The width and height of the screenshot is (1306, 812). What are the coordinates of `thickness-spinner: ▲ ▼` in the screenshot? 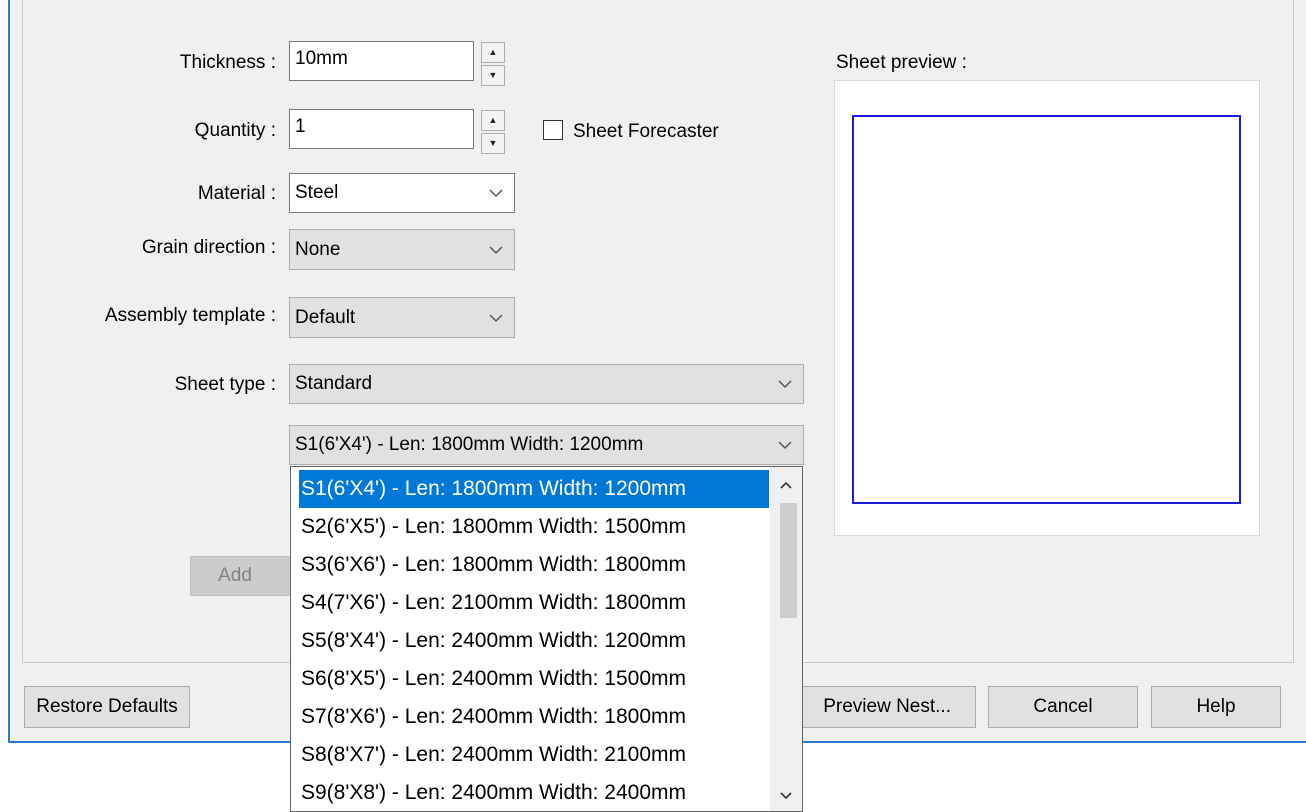 It's located at (493, 64).